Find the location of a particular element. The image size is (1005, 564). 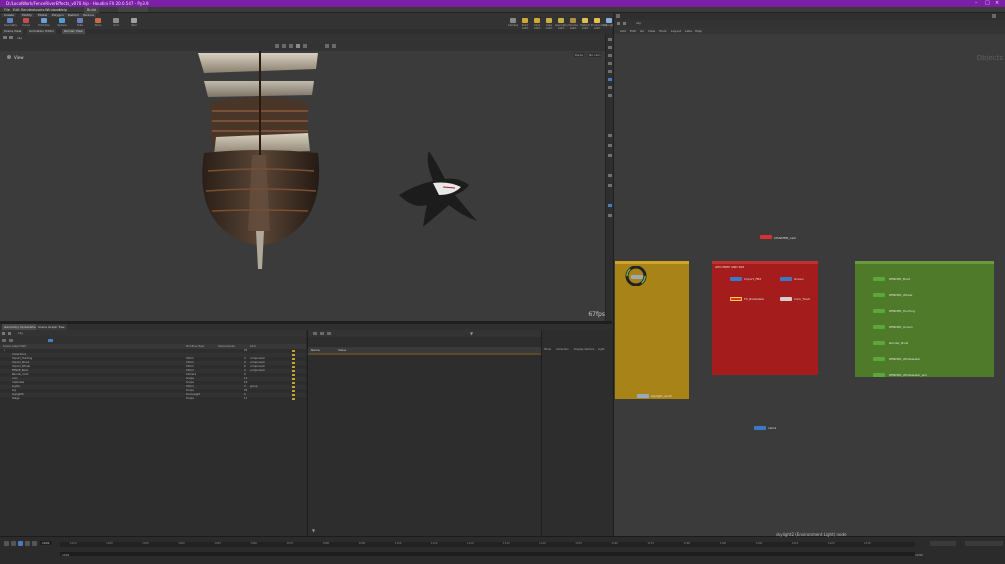

tree-view-icon is located at coordinates (329, 333).